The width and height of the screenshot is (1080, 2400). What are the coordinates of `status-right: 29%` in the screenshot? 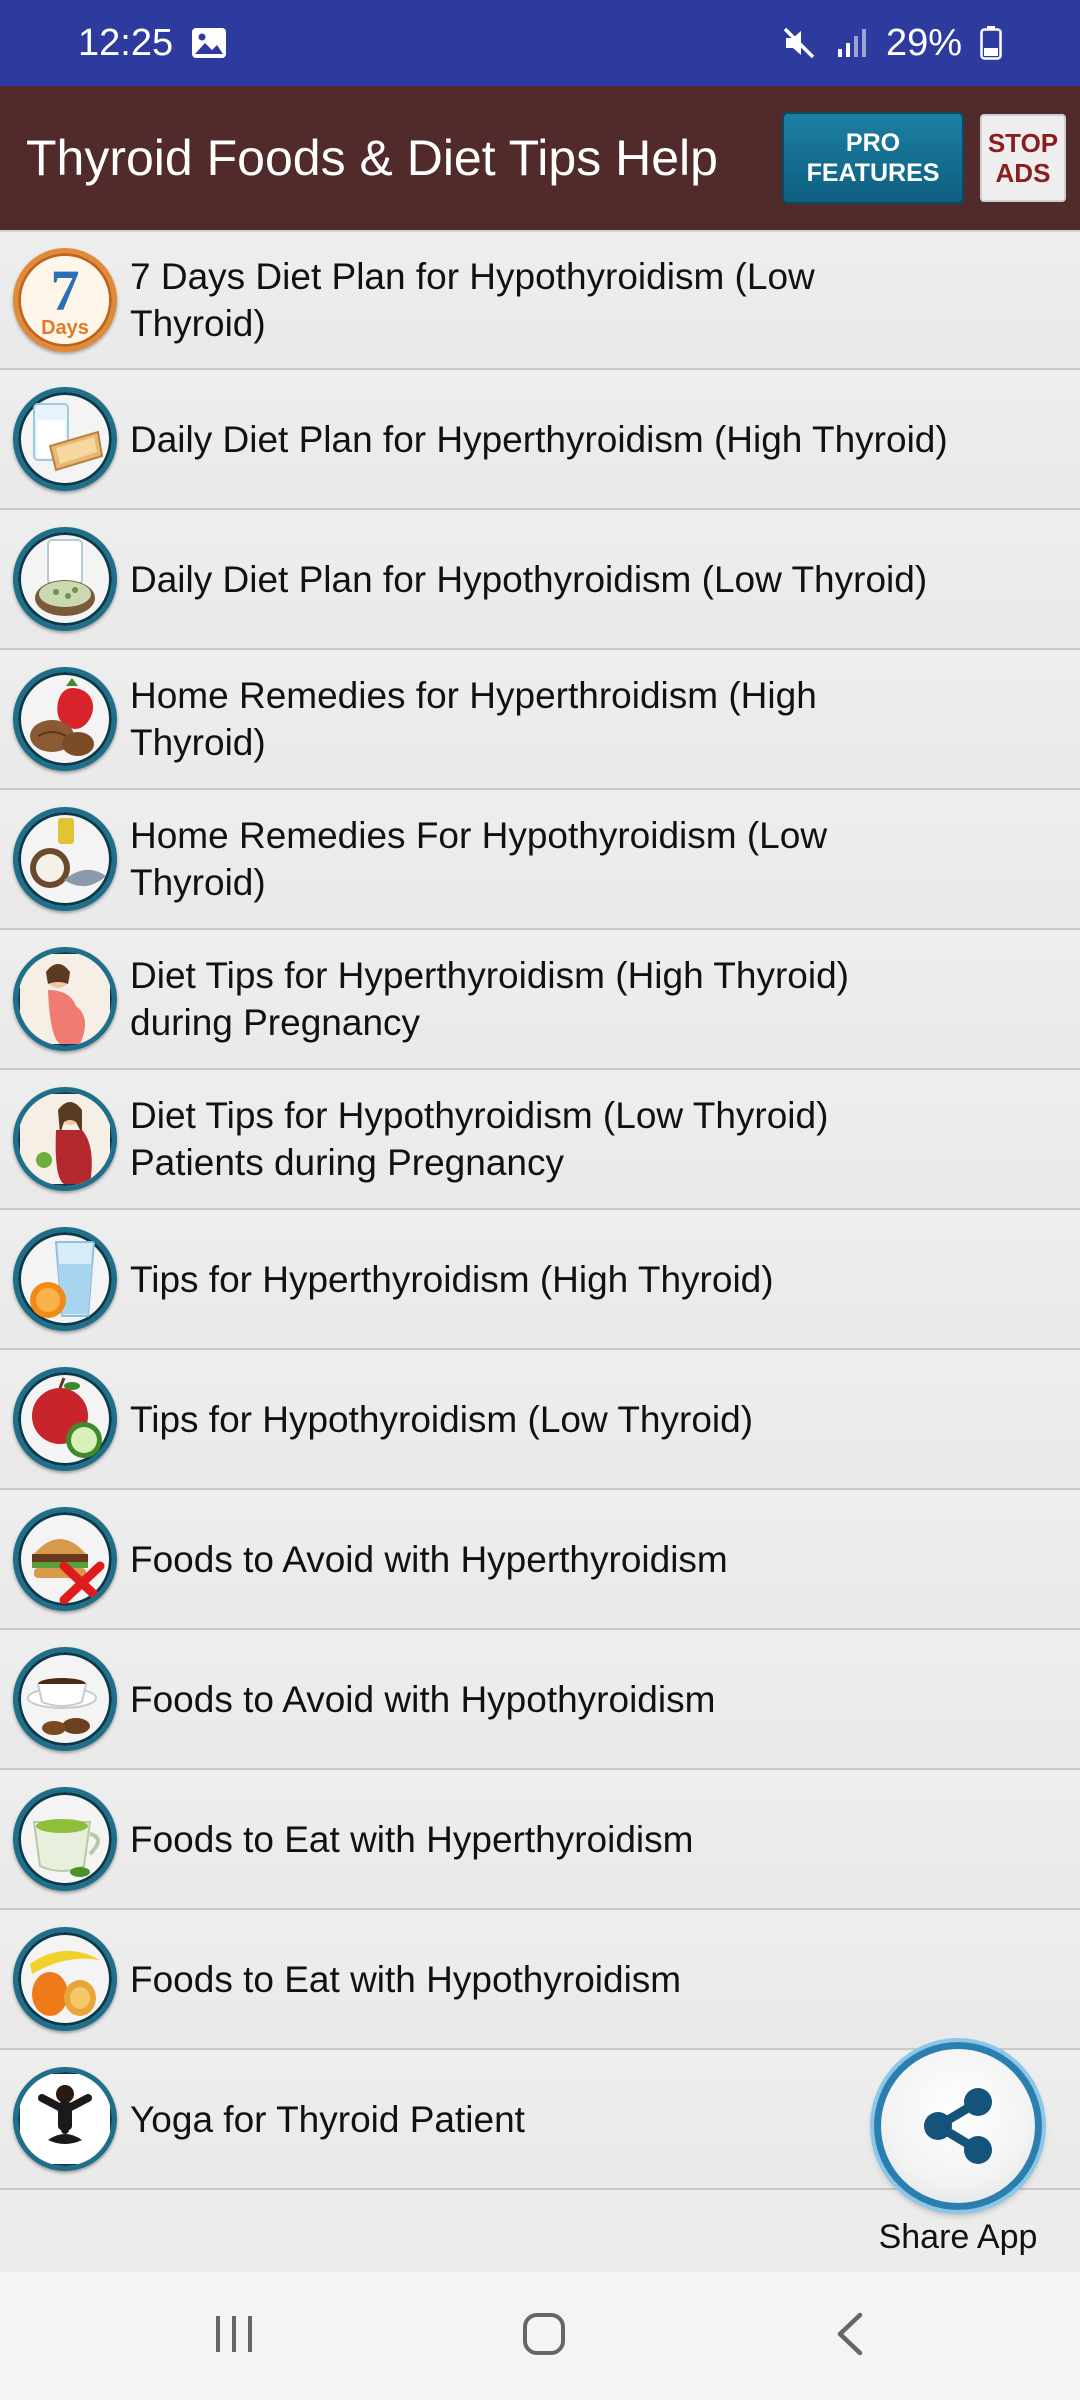 It's located at (892, 43).